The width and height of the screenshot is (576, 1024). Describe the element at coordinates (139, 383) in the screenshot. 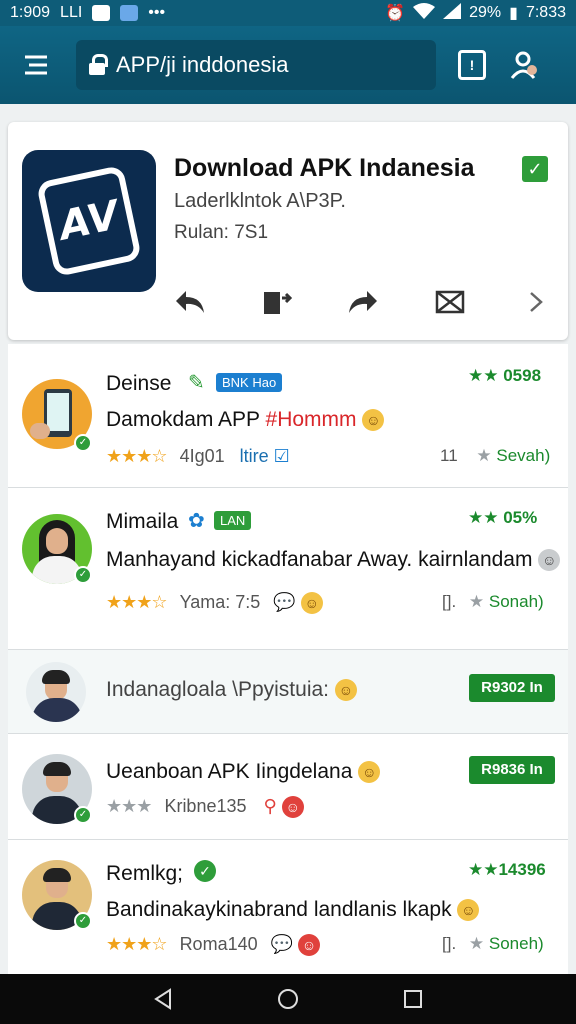

I see `author-name: Deinse` at that location.